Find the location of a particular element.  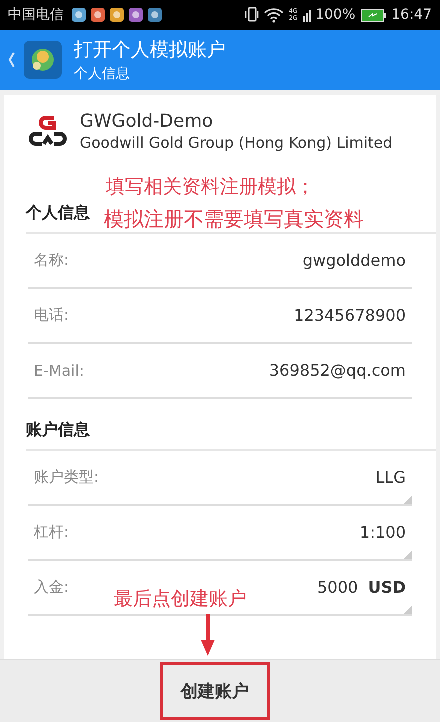

input-field: 电话: 12345678900 is located at coordinates (220, 316).